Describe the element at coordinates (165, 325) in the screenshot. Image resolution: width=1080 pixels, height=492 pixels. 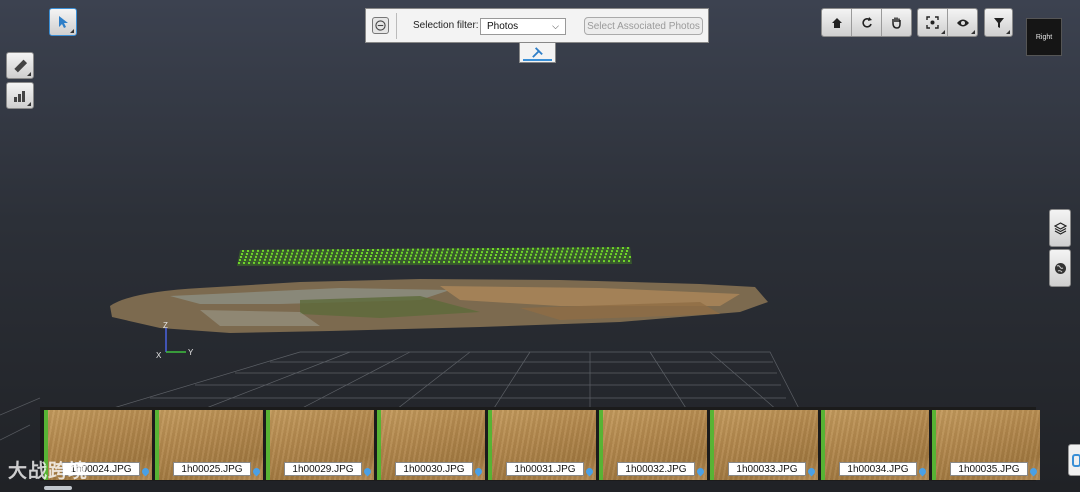
I see `axis-z-label: Z` at that location.